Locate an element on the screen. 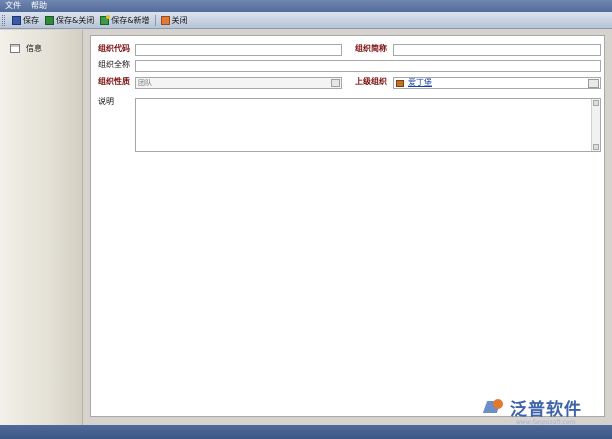 This screenshot has width=612, height=439. save-button-label: 保存 is located at coordinates (31, 20).